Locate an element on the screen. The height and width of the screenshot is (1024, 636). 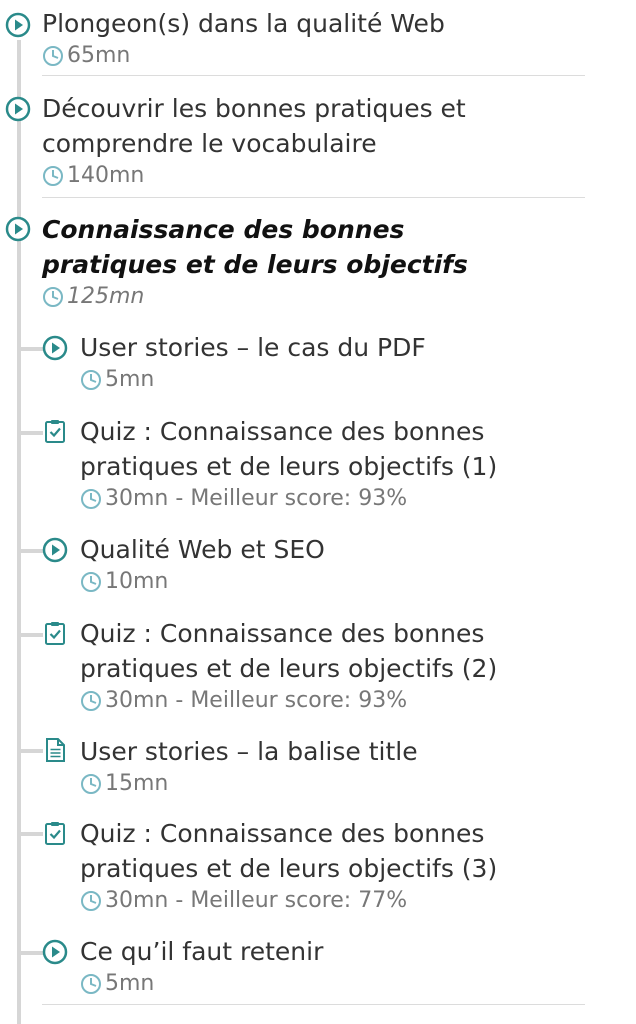
lesson-item: User stories – la balise title 15mn is located at coordinates (340, 766).